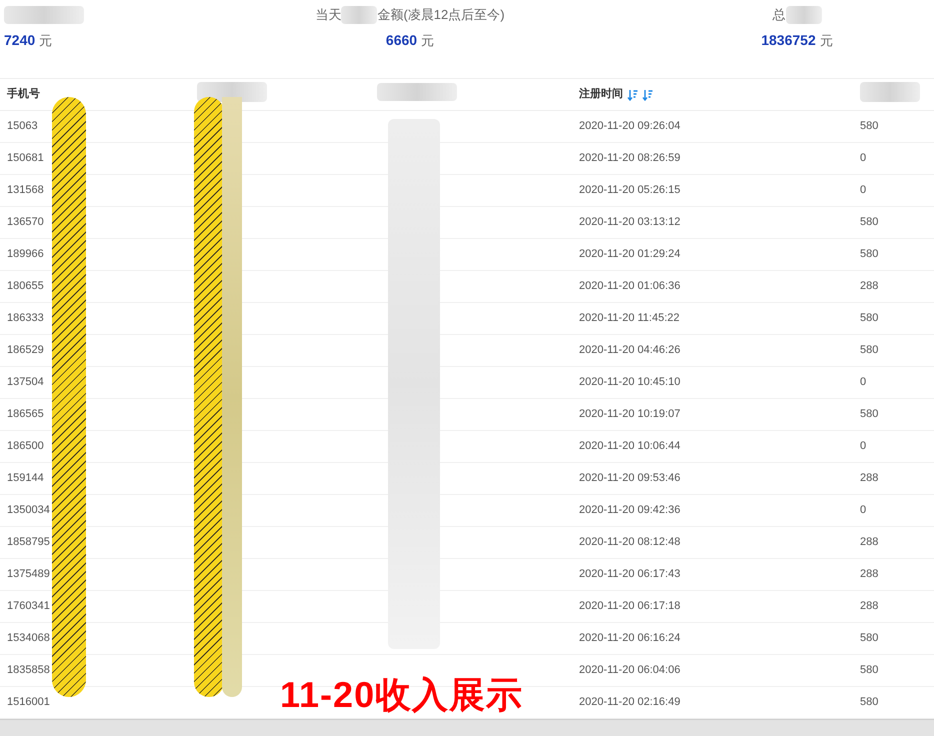 This screenshot has width=934, height=736. I want to click on table-cell-text: 2020-11-20 06:17:43, so click(630, 574).